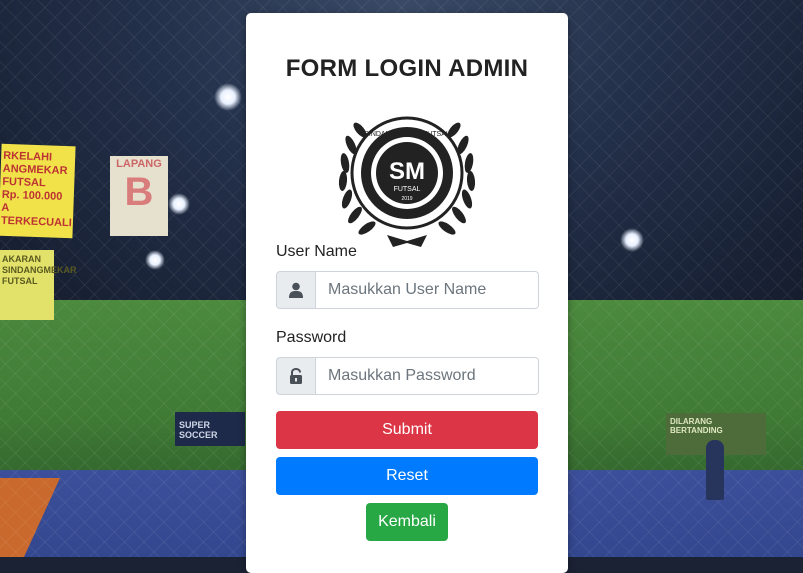 This screenshot has height=573, width=803. Describe the element at coordinates (407, 189) in the screenshot. I see `logo-subtitle: FUTSAL` at that location.